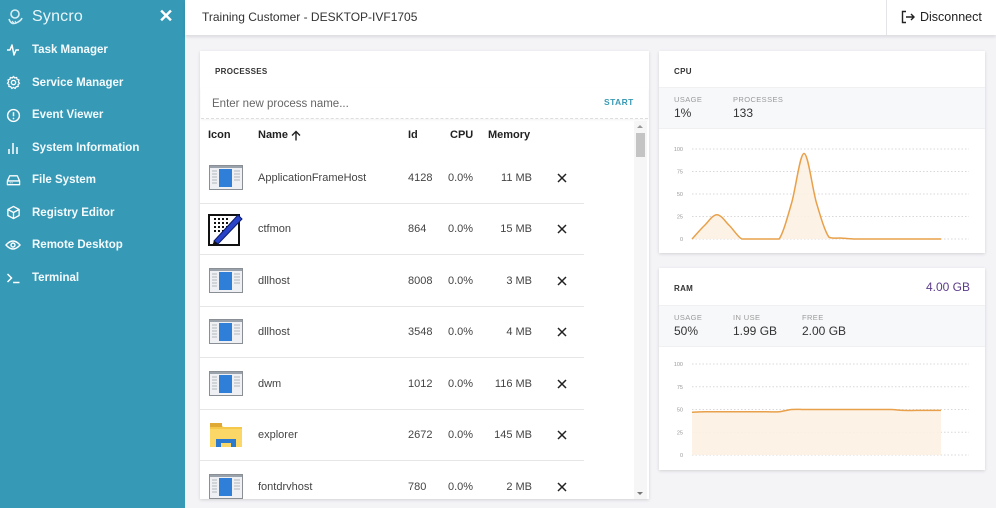  I want to click on sidebar-item-task-manager: Task Manager, so click(92, 50).